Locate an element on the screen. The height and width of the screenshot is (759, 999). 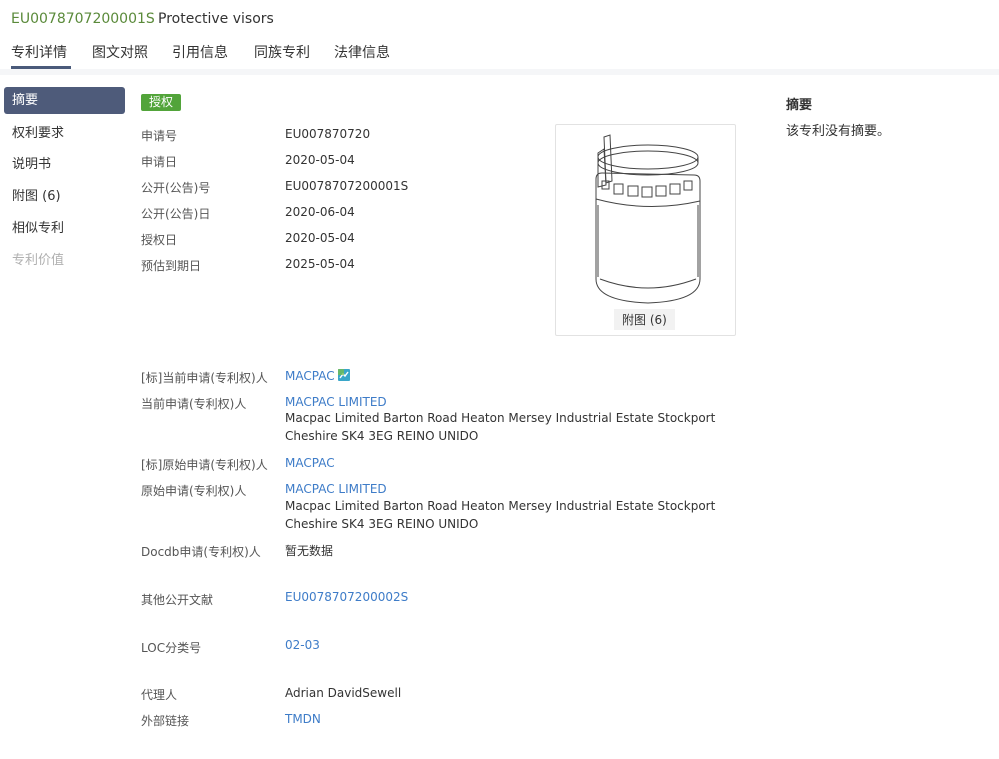
current-applicant-link: MACPAC LIMITED is located at coordinates (336, 402).